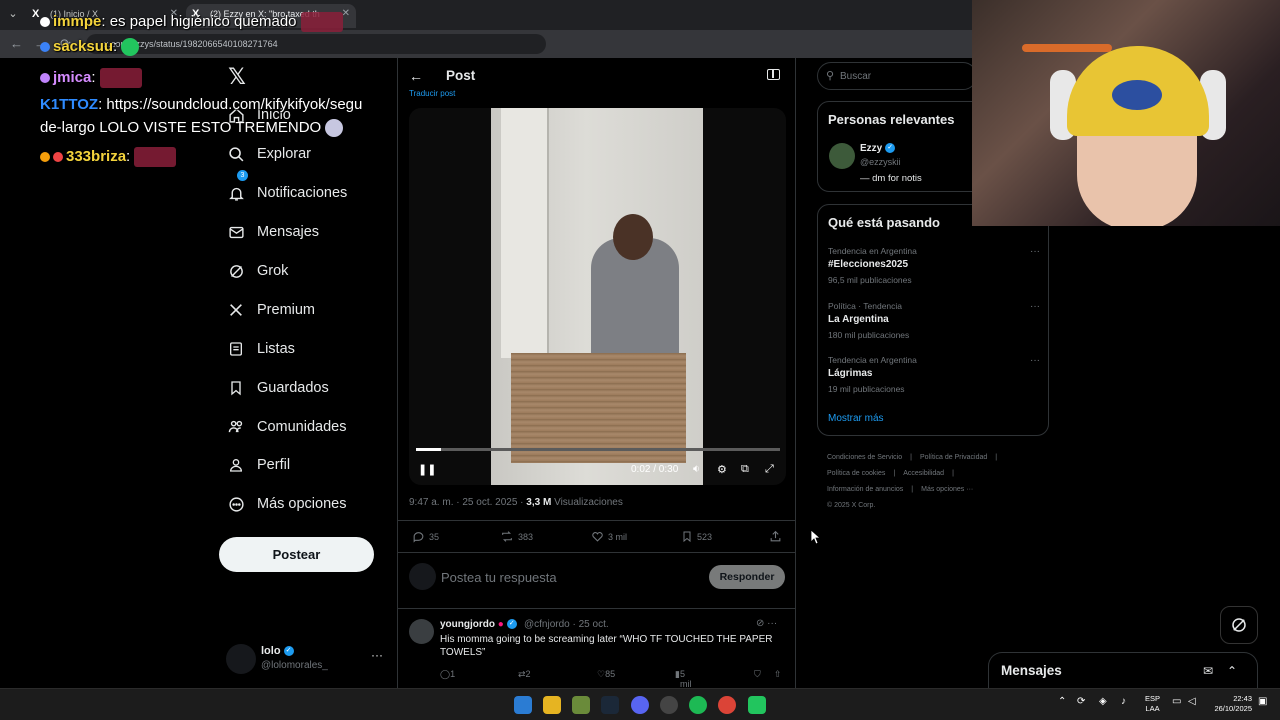 The height and width of the screenshot is (720, 1280). Describe the element at coordinates (461, 75) in the screenshot. I see `page-title: Post` at that location.